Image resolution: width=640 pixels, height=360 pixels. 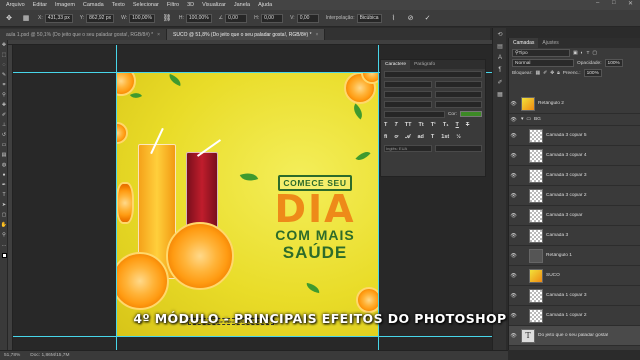 What do you see at coordinates (574, 216) in the screenshot?
I see `layer-row: 👁︎ Camada 3 copiar` at bounding box center [574, 216].